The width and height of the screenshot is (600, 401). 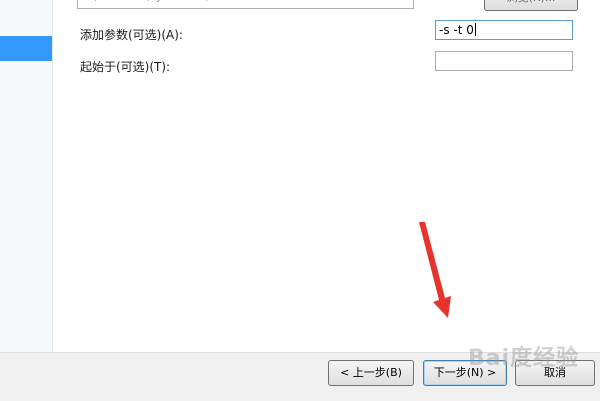 I want to click on annotation-arrow-icon, so click(x=435, y=270).